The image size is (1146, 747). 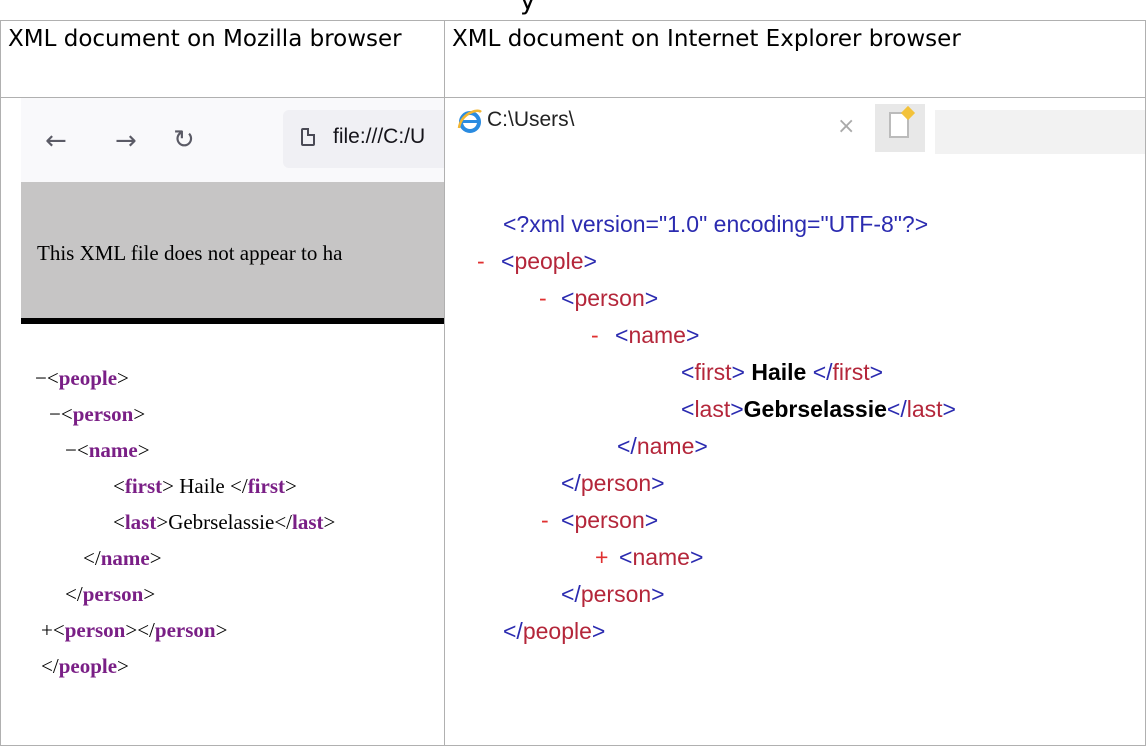 What do you see at coordinates (190, 253) in the screenshot?
I see `banner-text: This XML file does not appear to ha` at bounding box center [190, 253].